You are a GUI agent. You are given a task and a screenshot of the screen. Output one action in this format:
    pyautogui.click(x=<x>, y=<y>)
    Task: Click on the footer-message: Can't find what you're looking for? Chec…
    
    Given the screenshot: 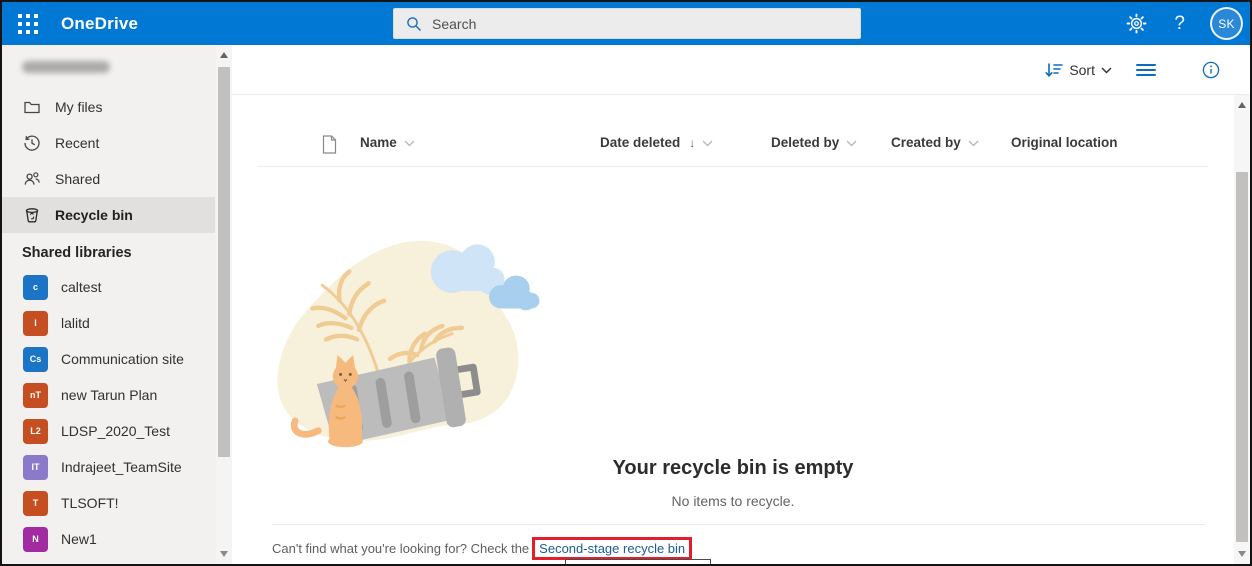 What is the action you would take?
    pyautogui.click(x=401, y=548)
    